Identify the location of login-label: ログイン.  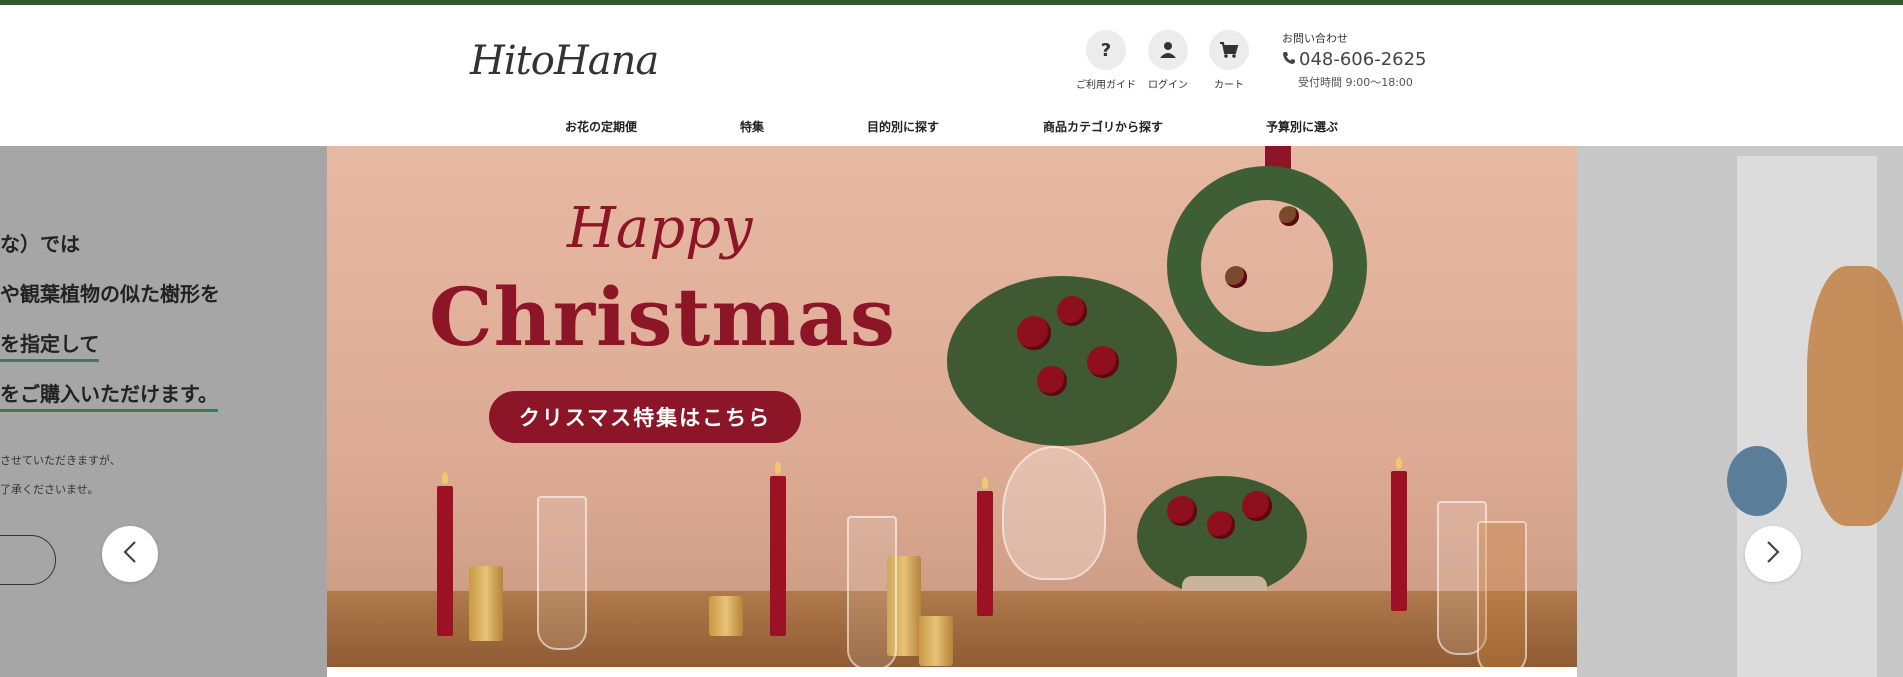
(1168, 85).